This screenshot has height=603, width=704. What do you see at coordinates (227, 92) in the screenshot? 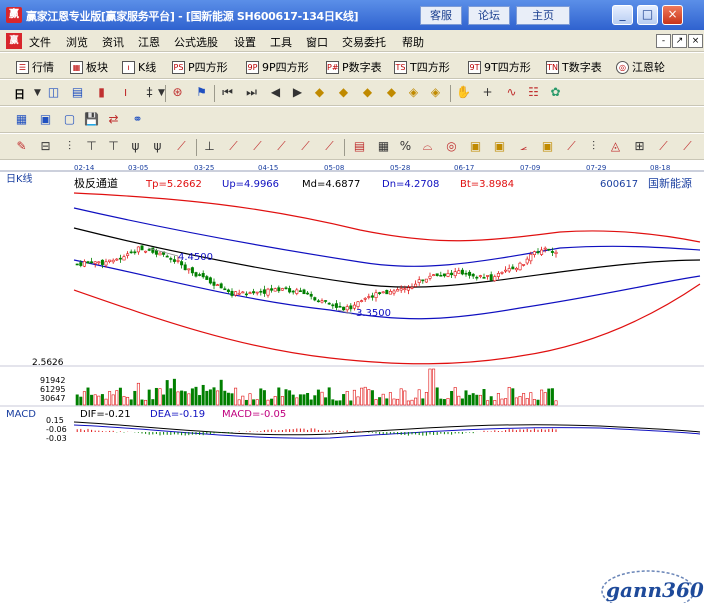
I see `first-icon: ⏮` at bounding box center [227, 92].